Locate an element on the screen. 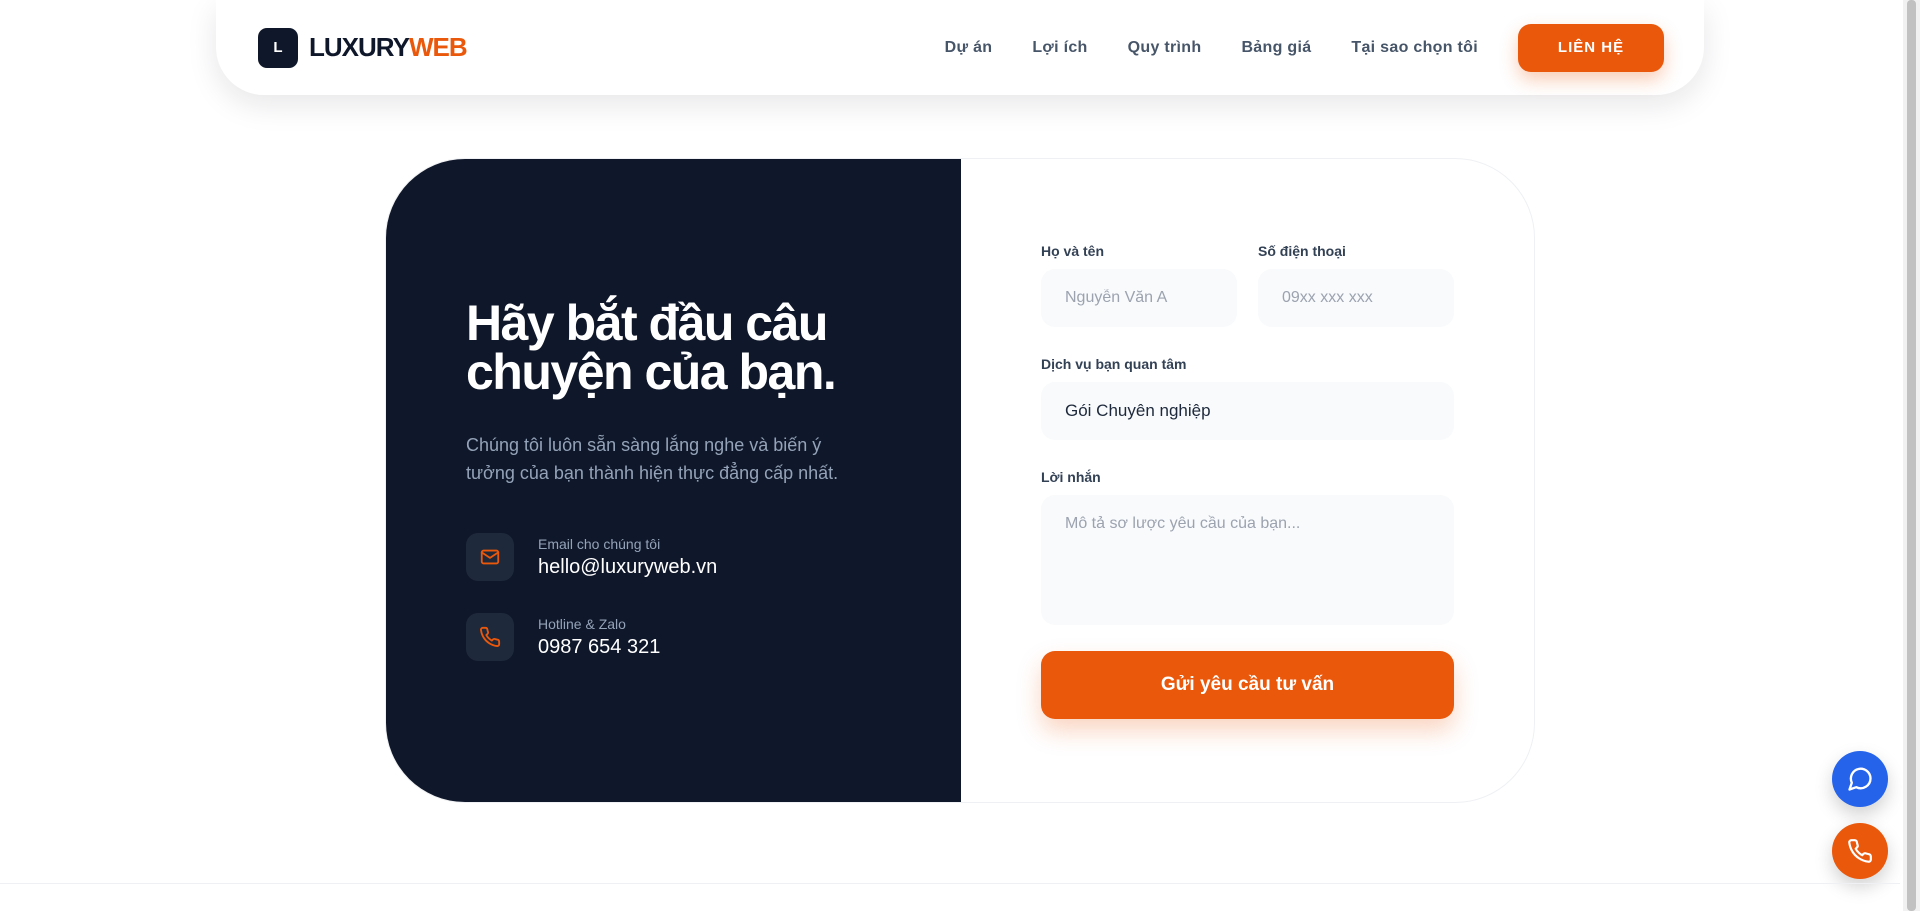 The height and width of the screenshot is (911, 1920). message-label: Lời nhắn is located at coordinates (1071, 477).